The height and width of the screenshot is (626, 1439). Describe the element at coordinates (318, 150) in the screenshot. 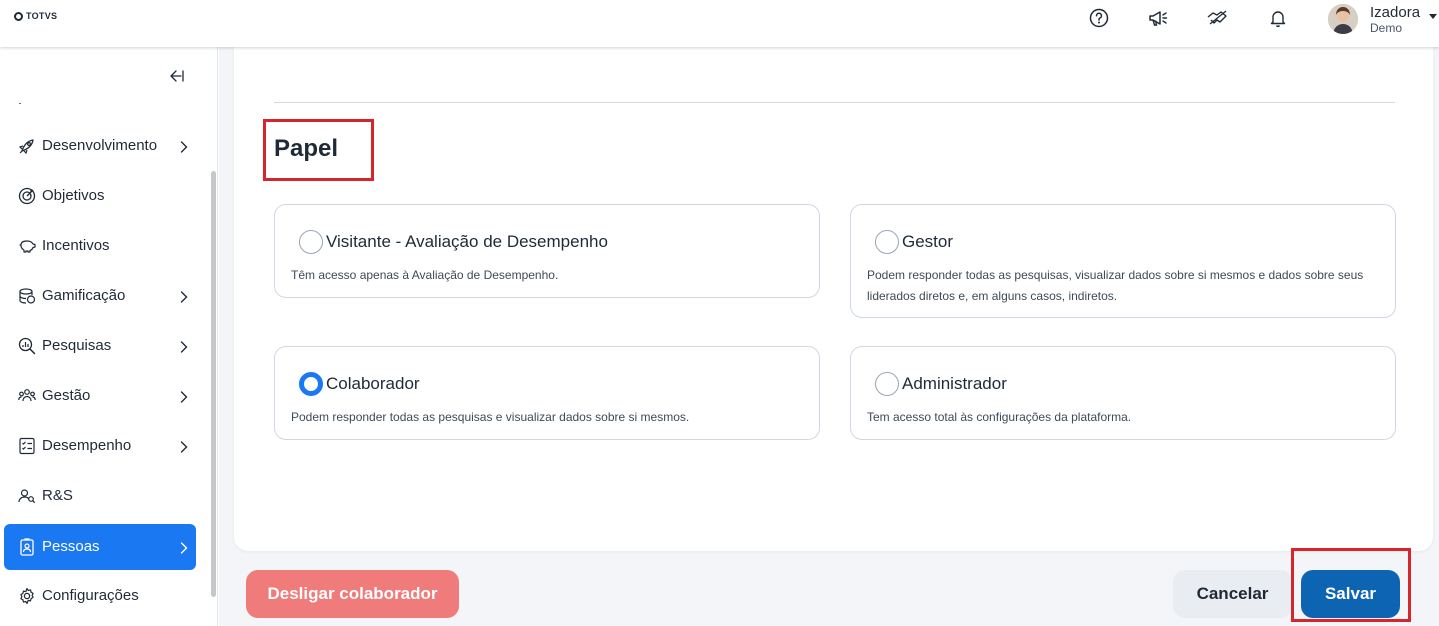

I see `highlight-box-papel` at that location.